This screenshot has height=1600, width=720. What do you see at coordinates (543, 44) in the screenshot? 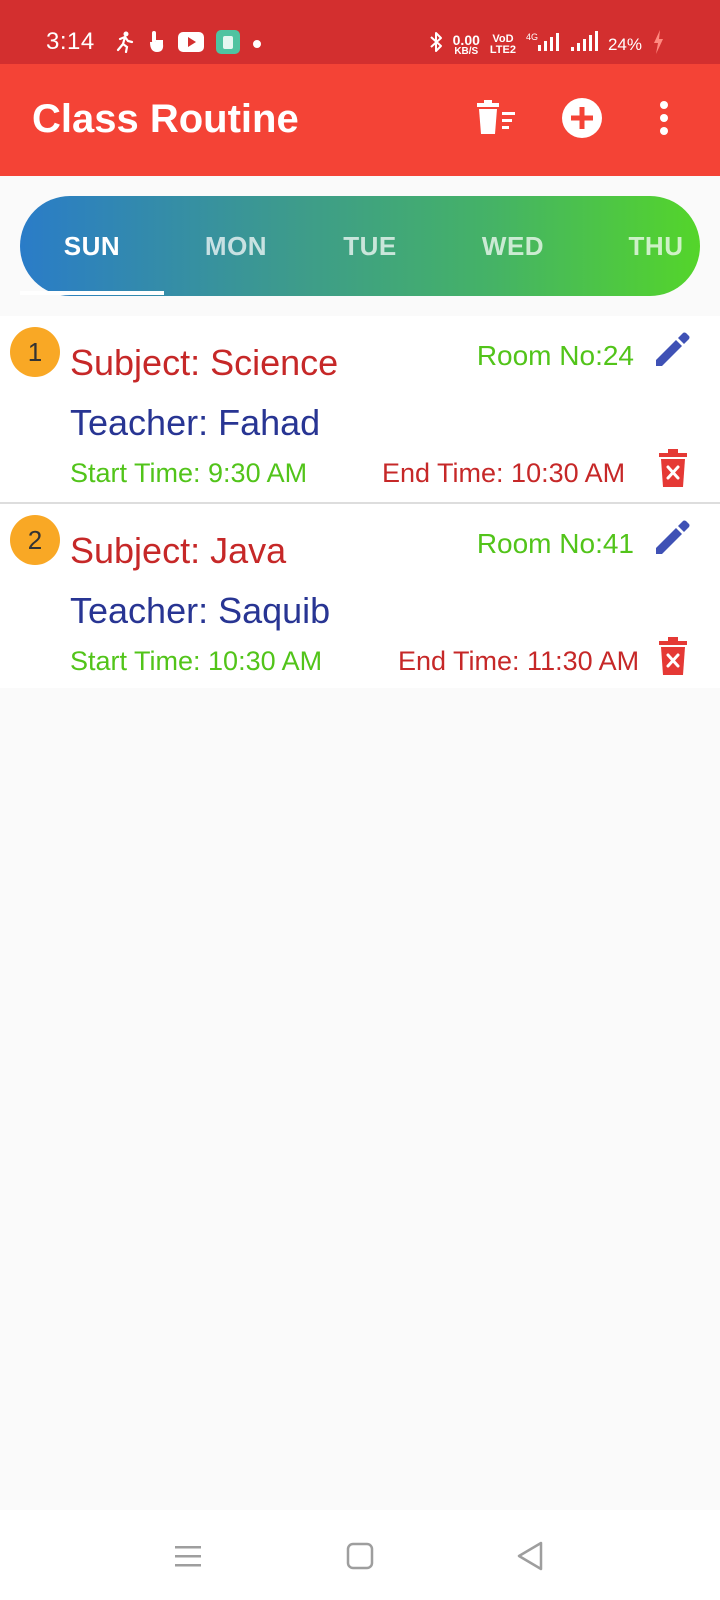
I see `signal-icon: 4G` at bounding box center [543, 44].